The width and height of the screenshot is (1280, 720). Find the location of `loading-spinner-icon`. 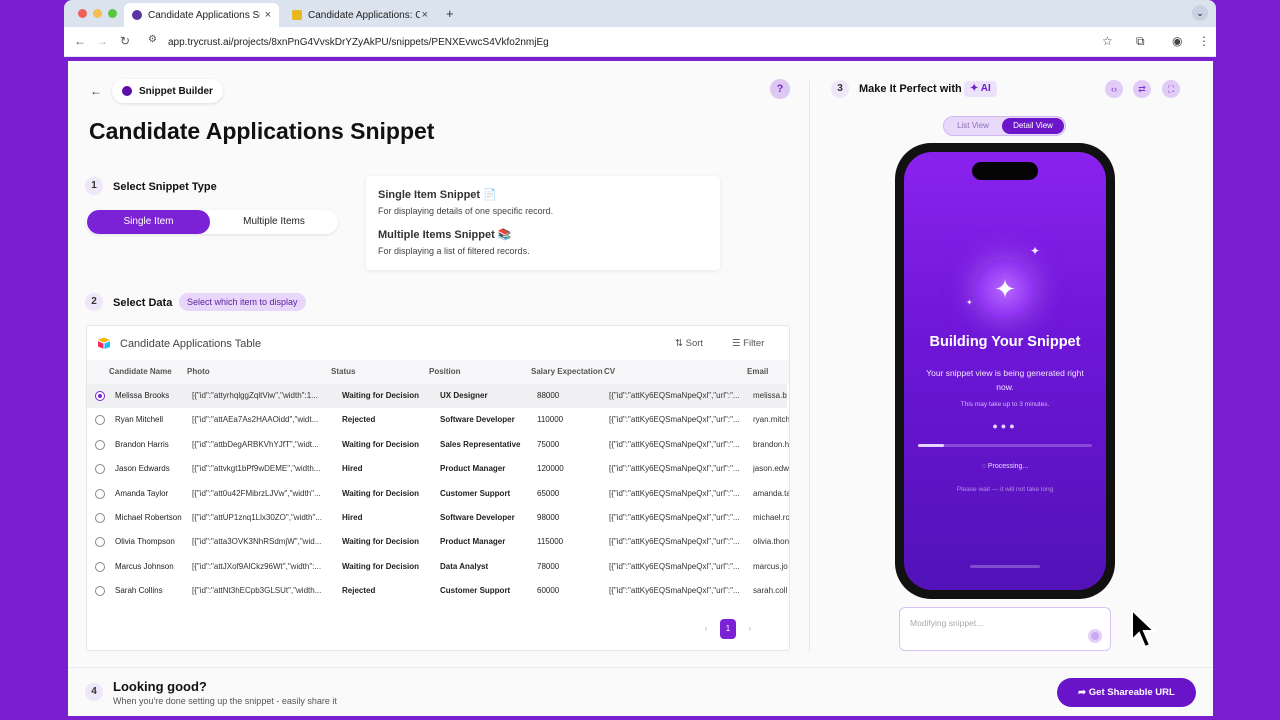

loading-spinner-icon is located at coordinates (1095, 636).